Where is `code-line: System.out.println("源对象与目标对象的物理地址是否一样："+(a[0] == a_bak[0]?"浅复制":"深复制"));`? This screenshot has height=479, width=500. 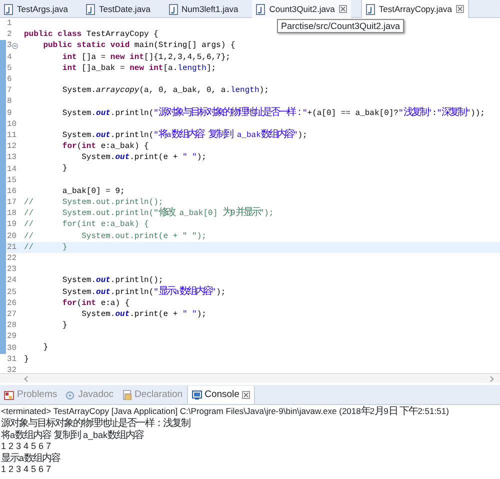
code-line: System.out.println("源对象与目标对象的物理地址是否一样："+(a[0] == a_bak[0]?"浅复制":"深复制")); is located at coordinates (273, 113).